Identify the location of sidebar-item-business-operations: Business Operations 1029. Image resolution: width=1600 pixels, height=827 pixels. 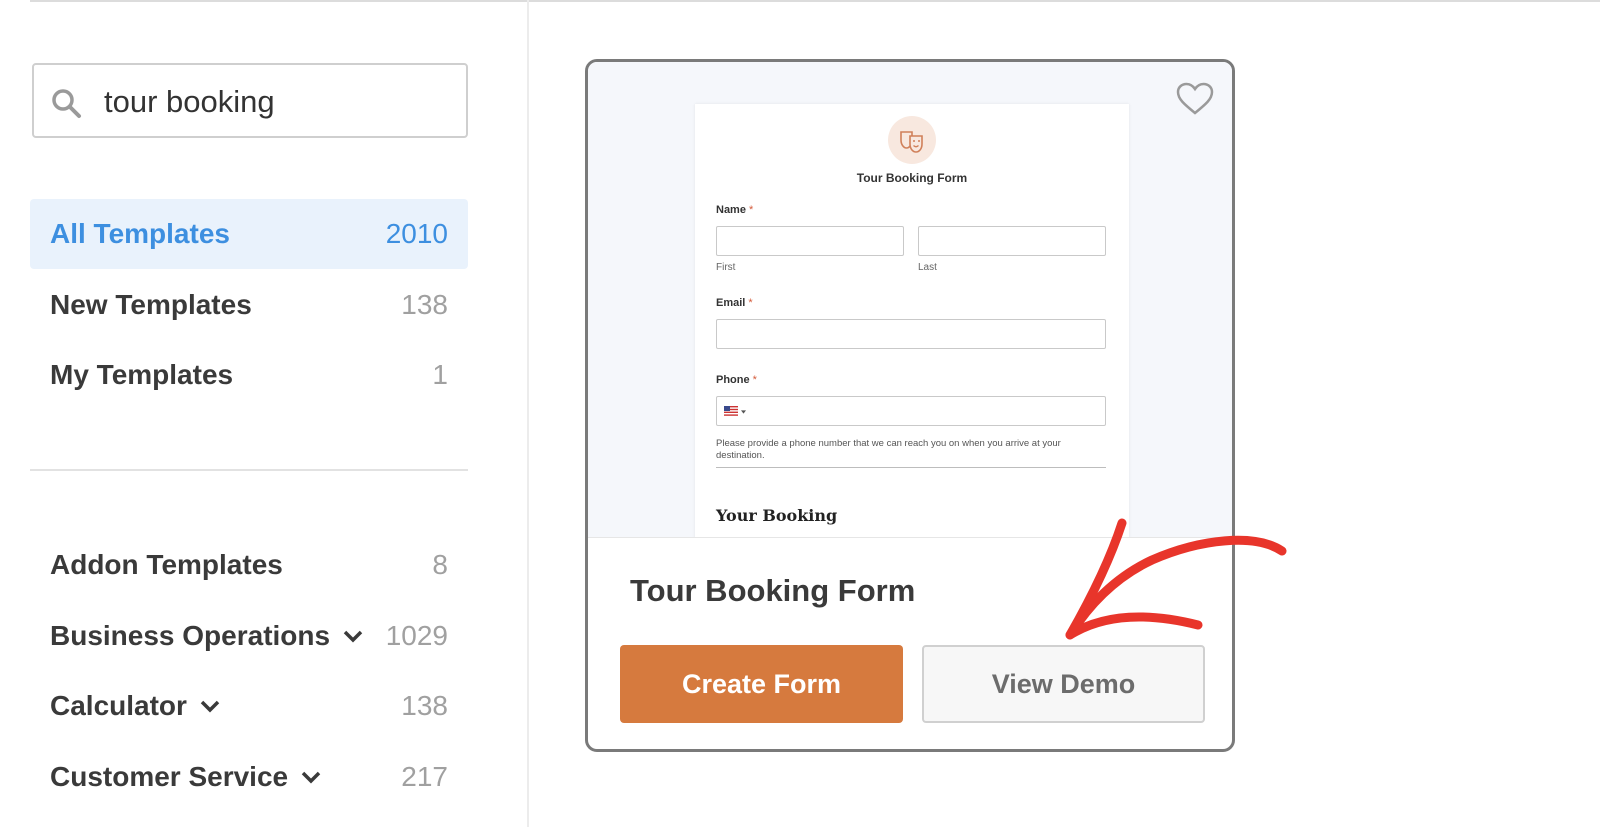
(249, 636).